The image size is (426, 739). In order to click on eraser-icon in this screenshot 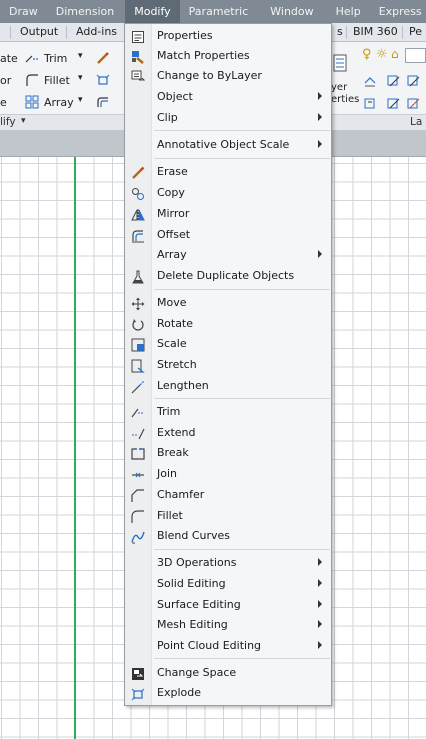, I will do `click(103, 58)`.